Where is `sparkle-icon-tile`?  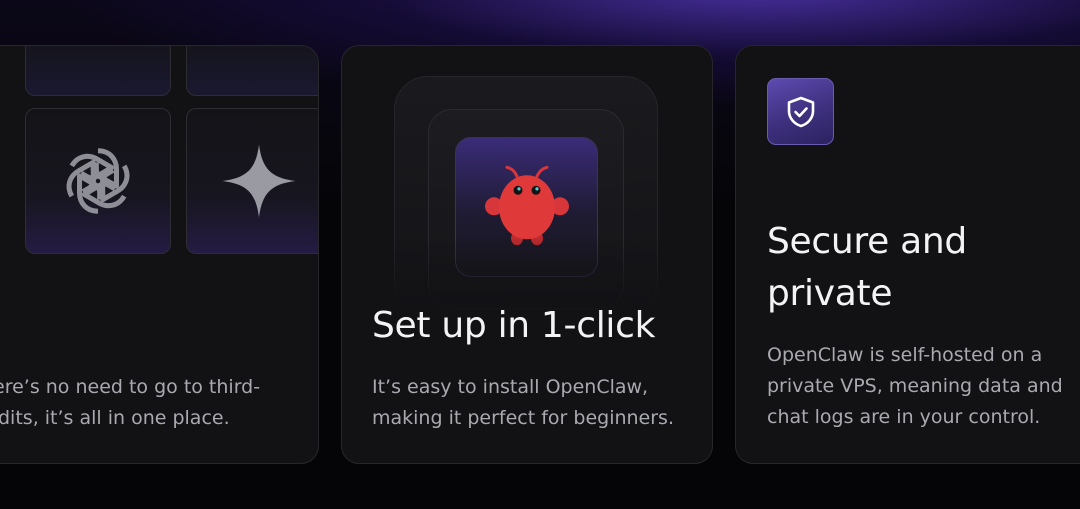 sparkle-icon-tile is located at coordinates (252, 181).